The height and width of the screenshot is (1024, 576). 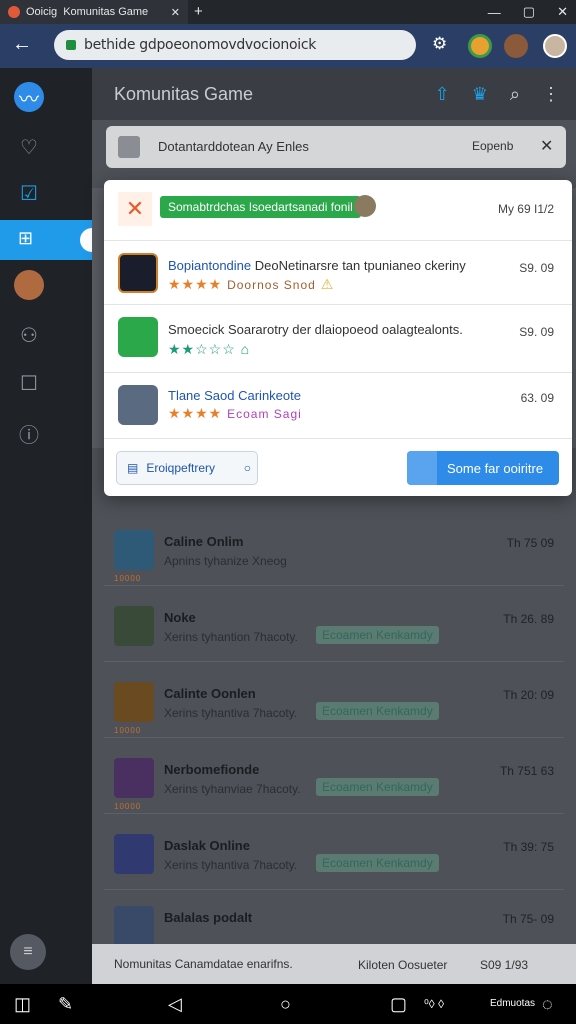 I want to click on browser-tabbar: Ooicig Komunitas Game ✕ + — ▢ ✕, so click(x=288, y=12).